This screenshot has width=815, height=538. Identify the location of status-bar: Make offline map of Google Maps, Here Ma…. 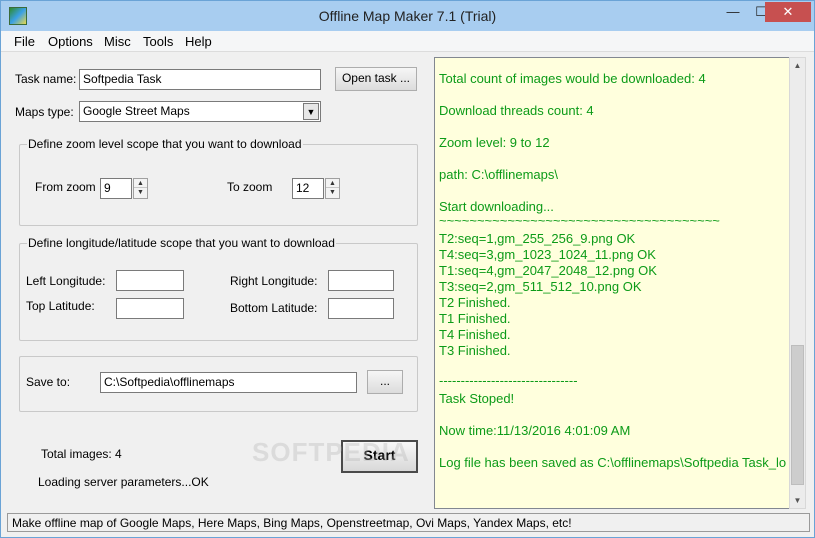
(408, 522).